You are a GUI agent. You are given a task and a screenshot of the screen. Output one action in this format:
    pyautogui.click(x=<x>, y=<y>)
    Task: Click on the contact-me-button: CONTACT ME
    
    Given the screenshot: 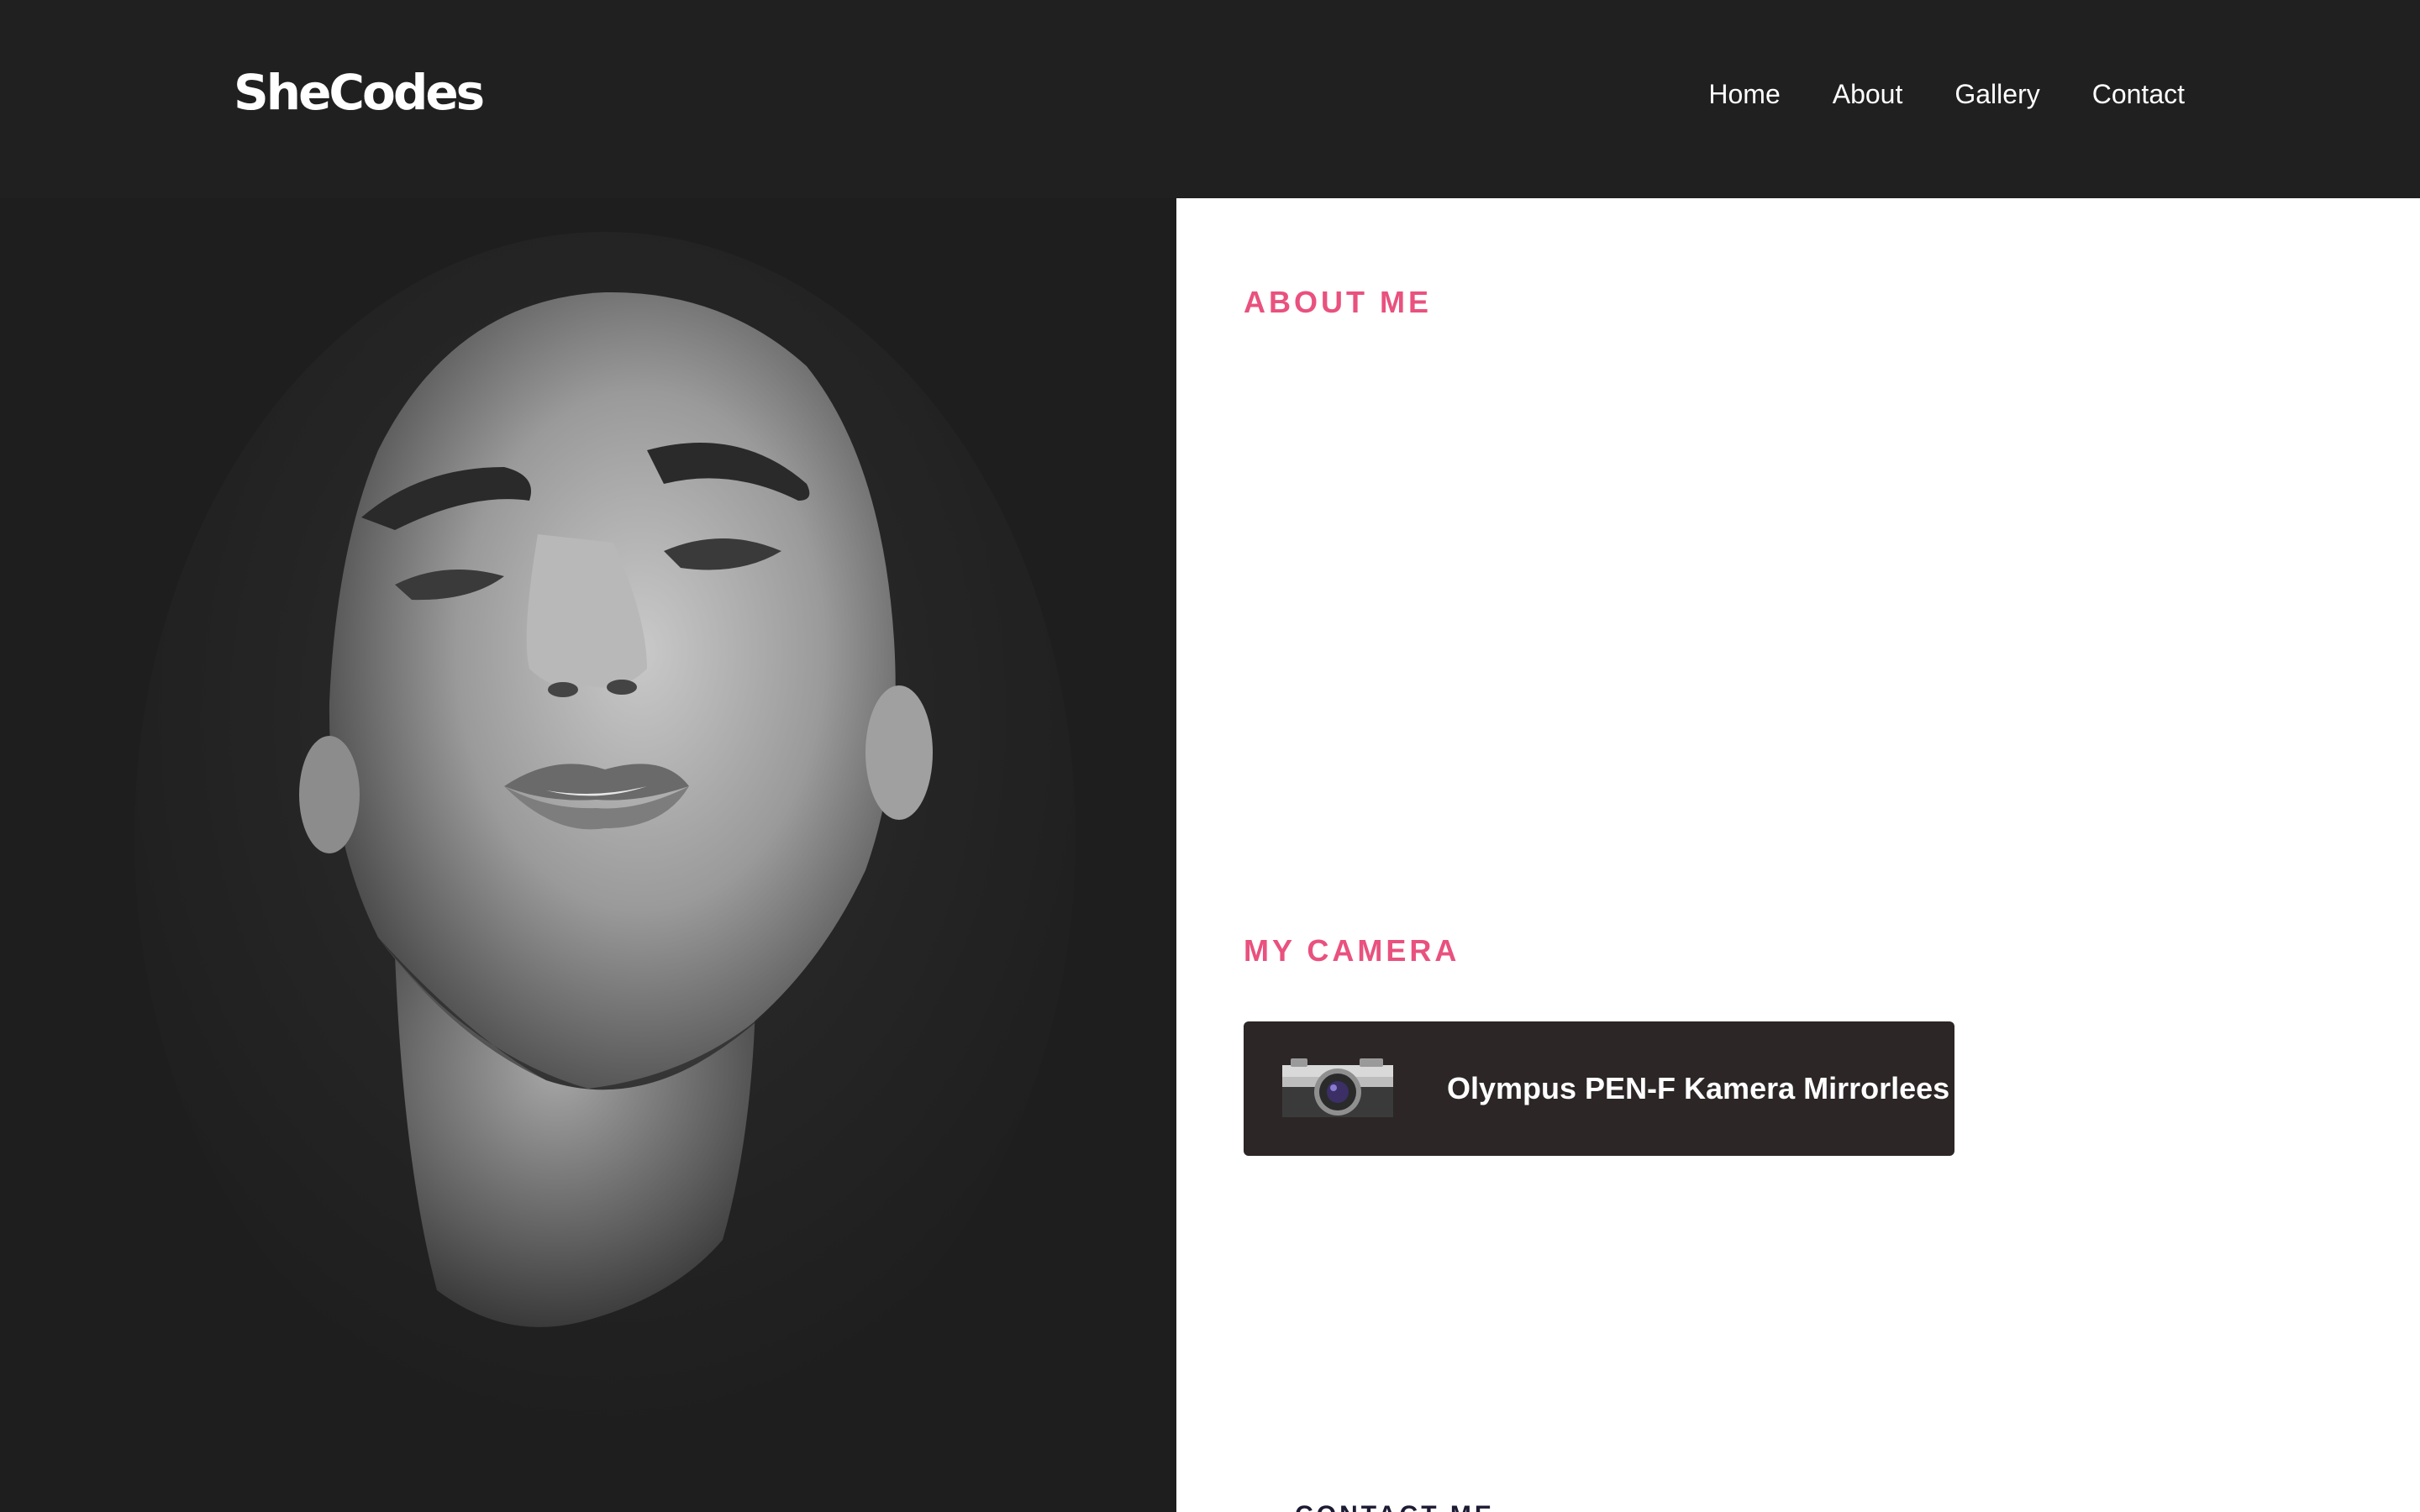 What is the action you would take?
    pyautogui.click(x=1395, y=1493)
    